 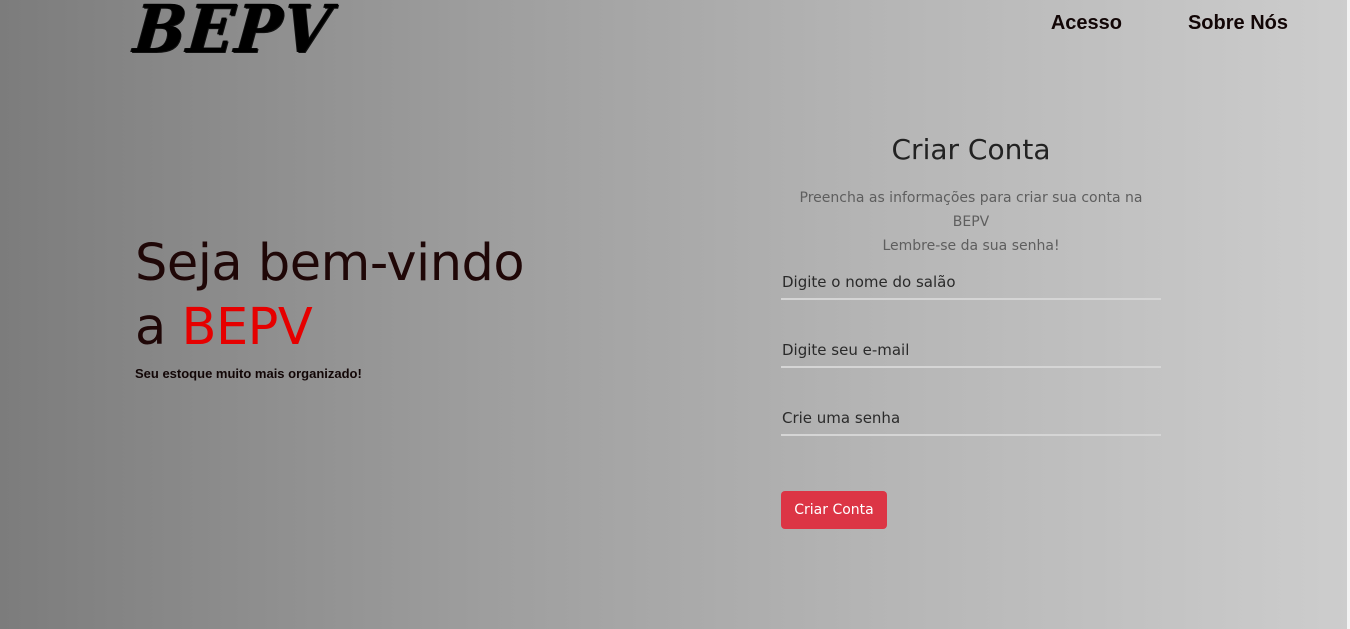 What do you see at coordinates (247, 327) in the screenshot?
I see `hero-title-brand: BEPV` at bounding box center [247, 327].